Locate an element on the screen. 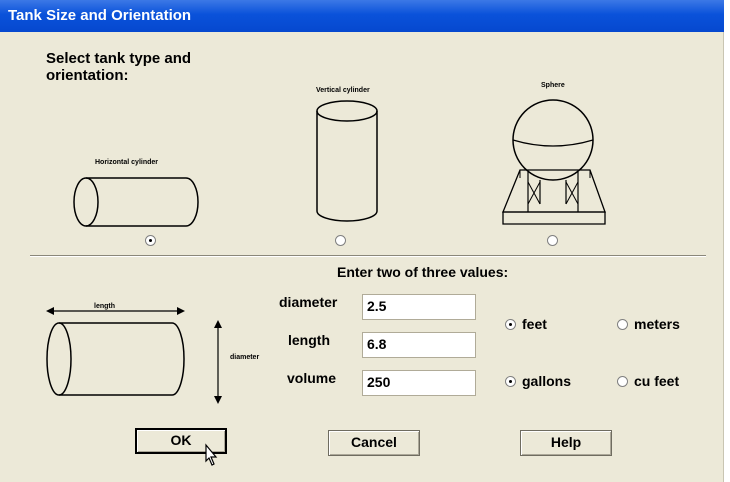 Image resolution: width=730 pixels, height=482 pixels. sphere-radio is located at coordinates (552, 240).